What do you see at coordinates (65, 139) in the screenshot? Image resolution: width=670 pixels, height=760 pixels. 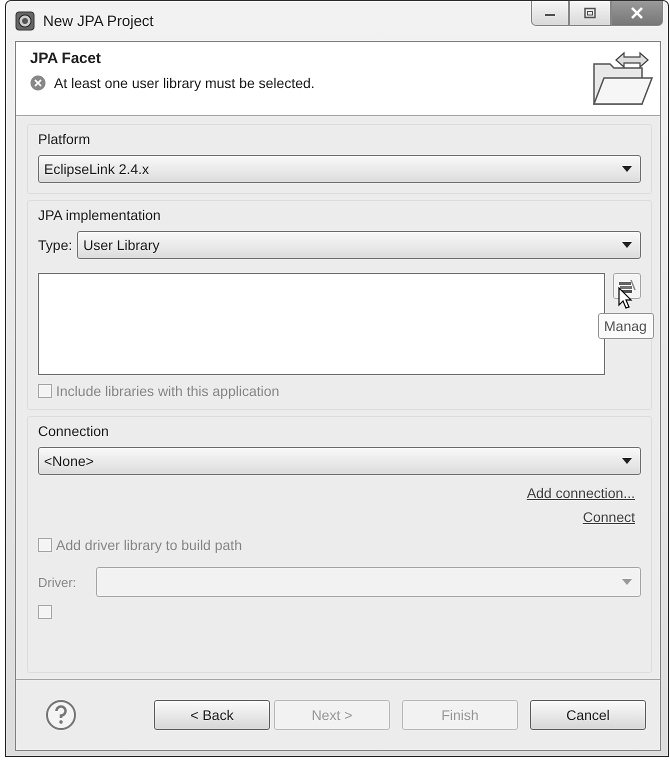 I see `group-label: Platform` at bounding box center [65, 139].